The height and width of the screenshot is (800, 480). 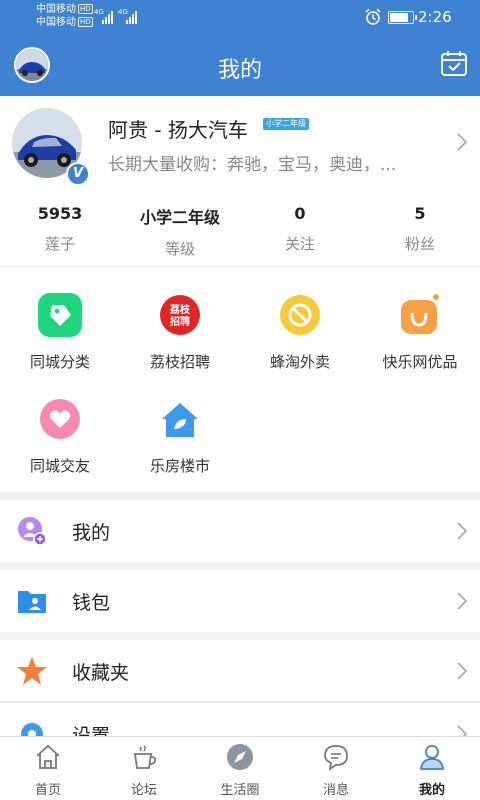 What do you see at coordinates (91, 533) in the screenshot?
I see `menu-label: 我的` at bounding box center [91, 533].